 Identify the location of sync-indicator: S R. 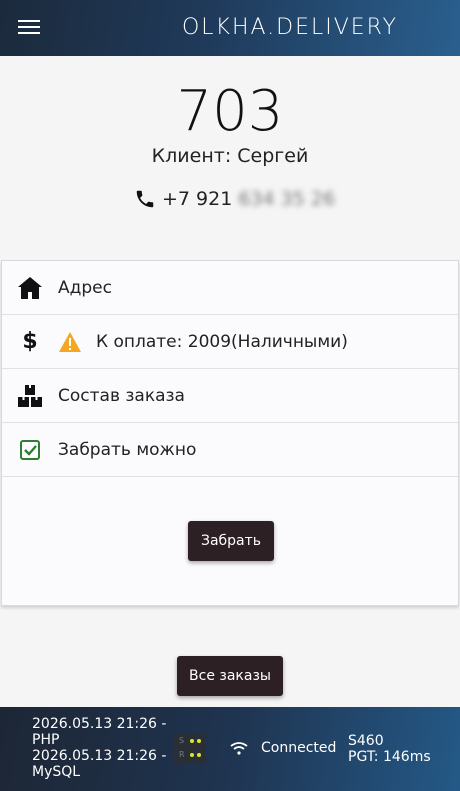
(190, 748).